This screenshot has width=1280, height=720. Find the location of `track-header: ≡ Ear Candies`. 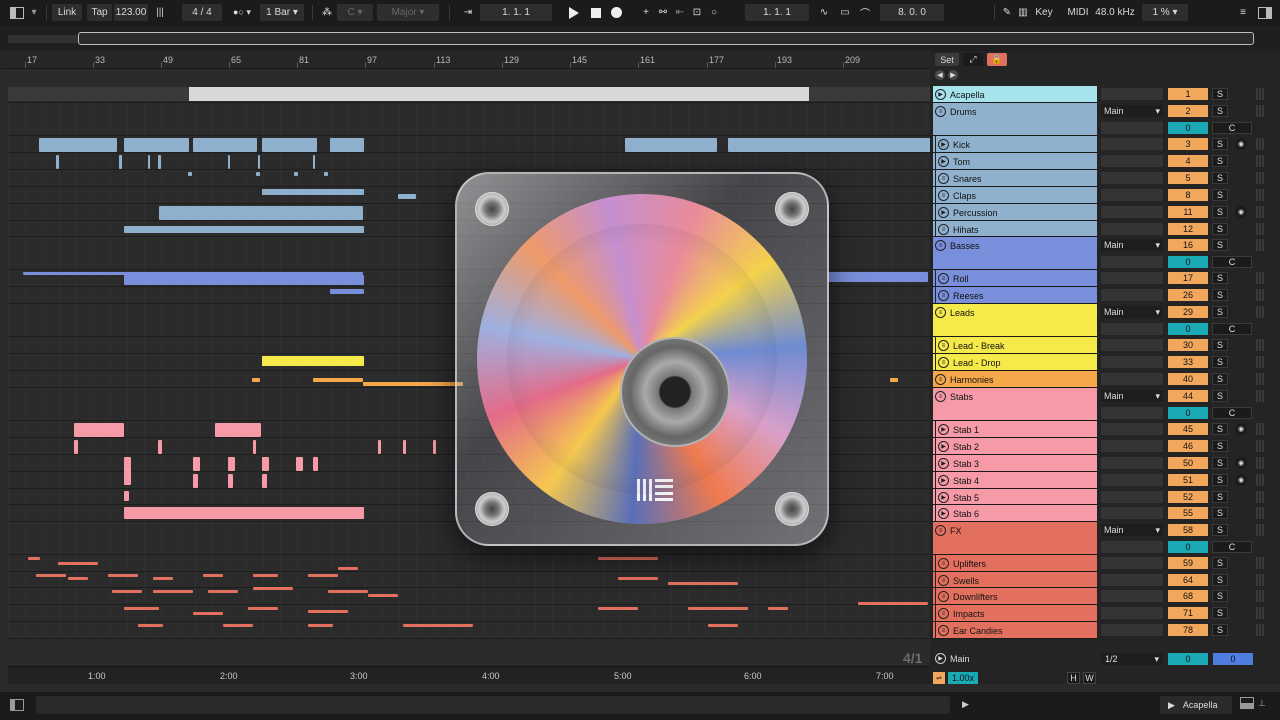

track-header: ≡ Ear Candies is located at coordinates (1015, 630).